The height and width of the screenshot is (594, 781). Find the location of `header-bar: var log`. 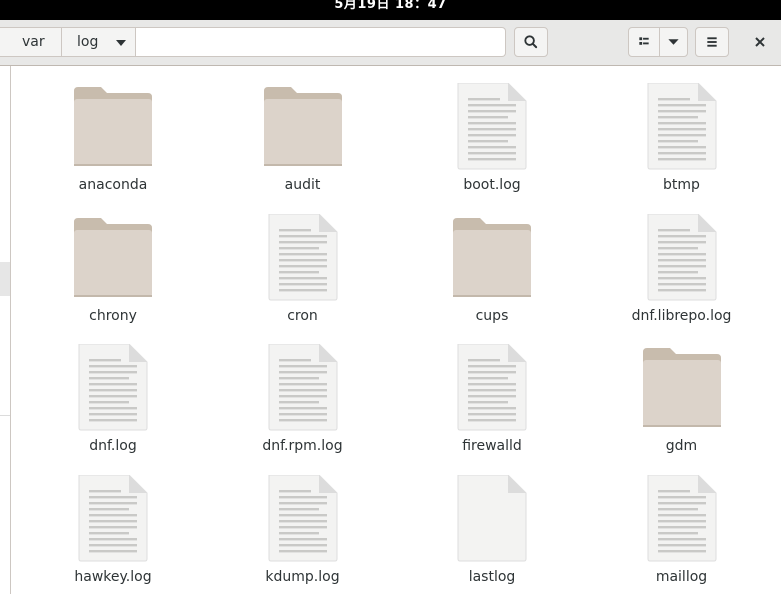

header-bar: var log is located at coordinates (390, 43).